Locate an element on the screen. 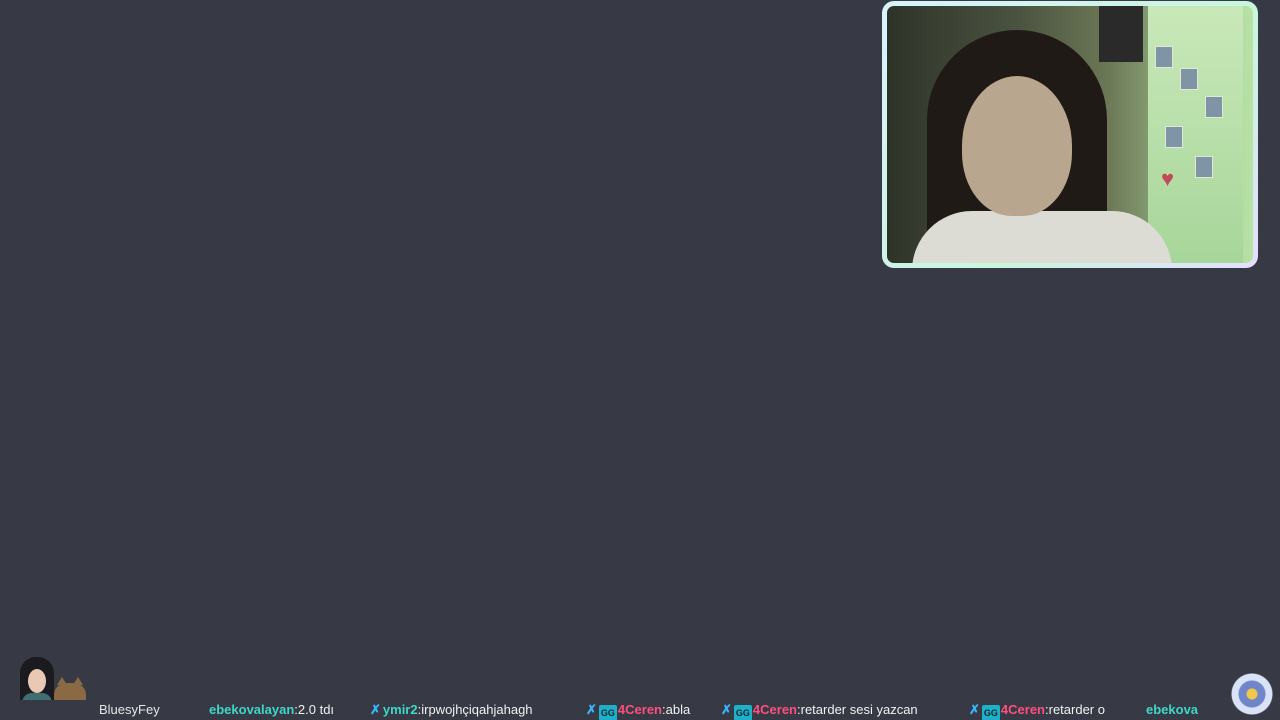 Image resolution: width=1280 pixels, height=720 pixels. streamer-shirt is located at coordinates (1042, 237).